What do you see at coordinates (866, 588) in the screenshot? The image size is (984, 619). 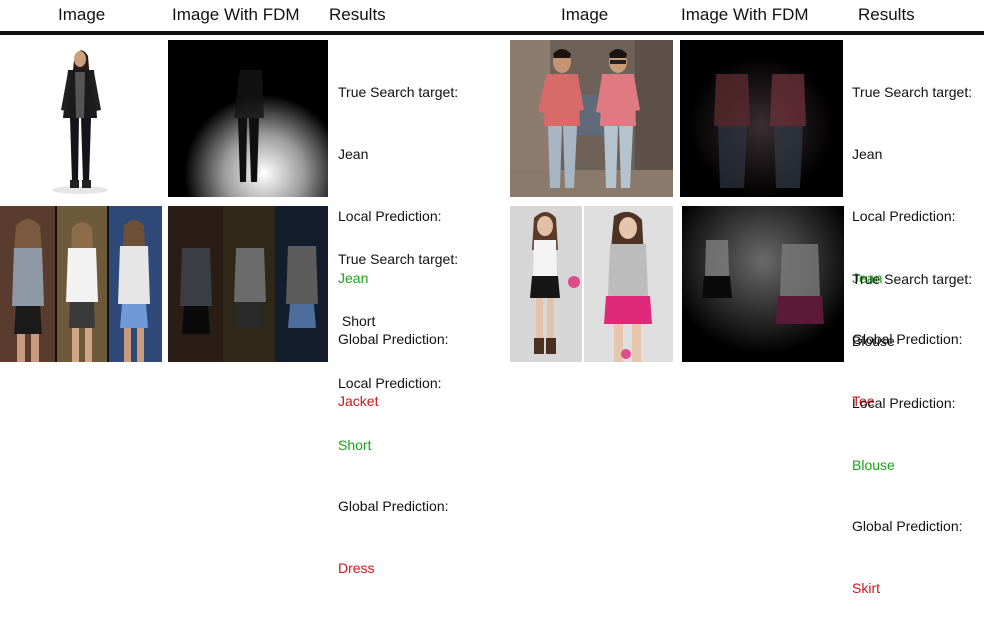 I see `global-prediction-value: Skirt` at bounding box center [866, 588].